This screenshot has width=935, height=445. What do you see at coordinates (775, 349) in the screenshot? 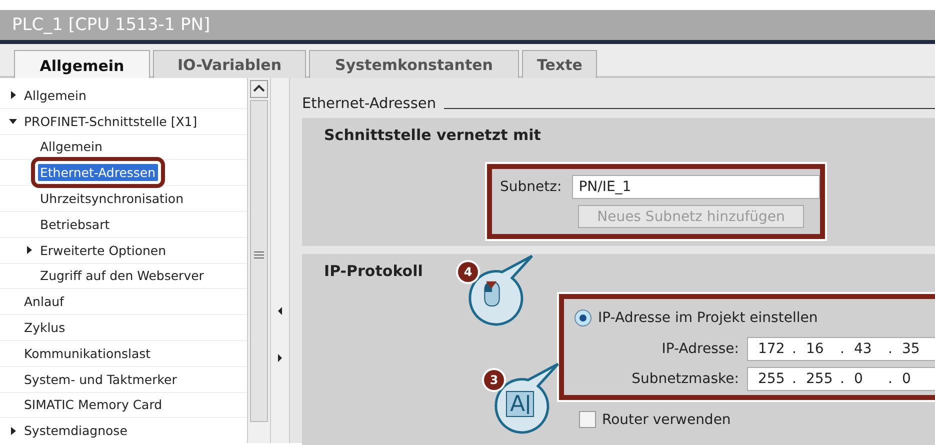
I see `address-octet: 172` at bounding box center [775, 349].